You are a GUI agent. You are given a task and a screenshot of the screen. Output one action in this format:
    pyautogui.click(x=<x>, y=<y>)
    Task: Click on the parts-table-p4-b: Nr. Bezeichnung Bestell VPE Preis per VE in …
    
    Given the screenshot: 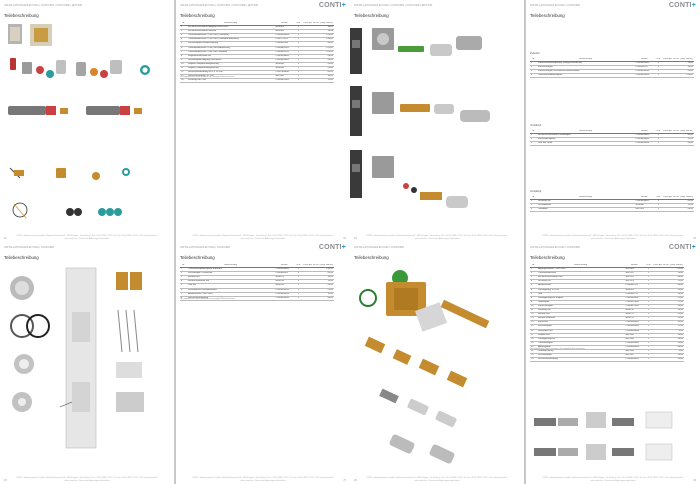 What is the action you would take?
    pyautogui.click(x=612, y=138)
    